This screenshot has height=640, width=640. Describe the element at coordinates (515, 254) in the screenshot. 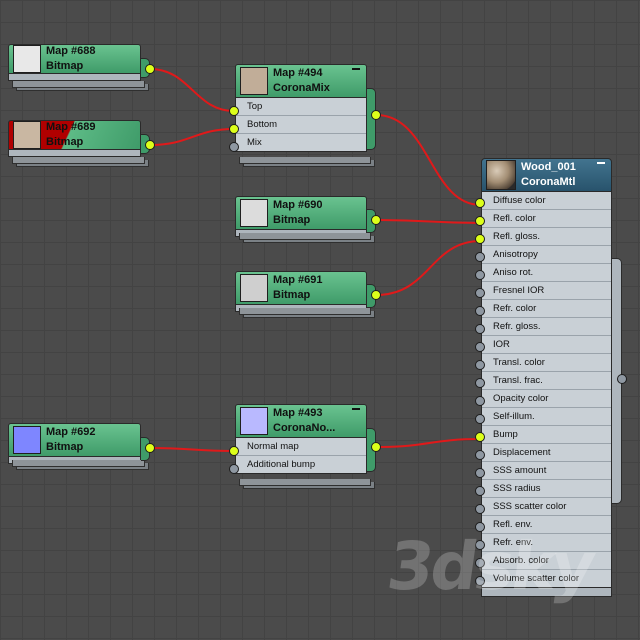

I see `slot-label: Anisotropy` at that location.